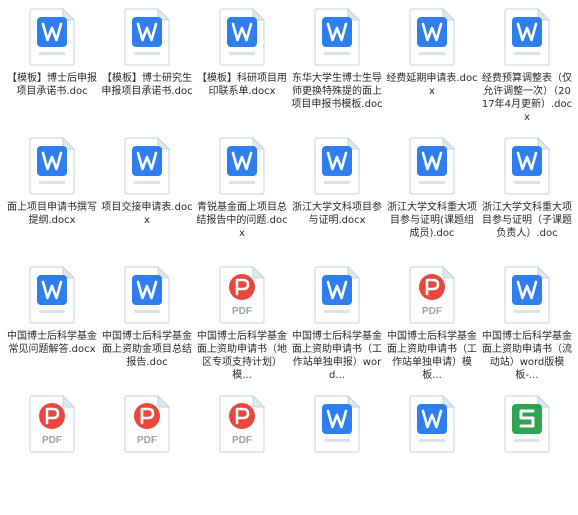 The image size is (578, 515). I want to click on file-name: 【模板】科研项目用印联系单.docx, so click(242, 85).